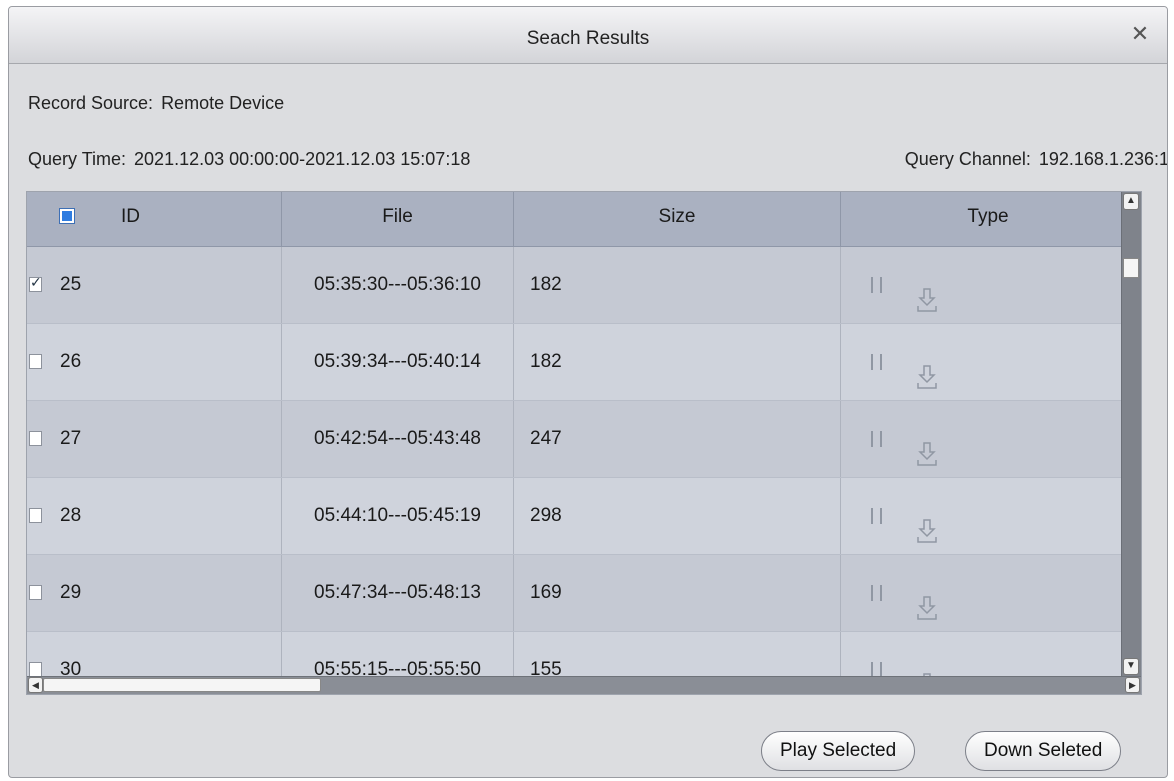 This screenshot has width=1174, height=781. I want to click on cell-id: 27, so click(154, 439).